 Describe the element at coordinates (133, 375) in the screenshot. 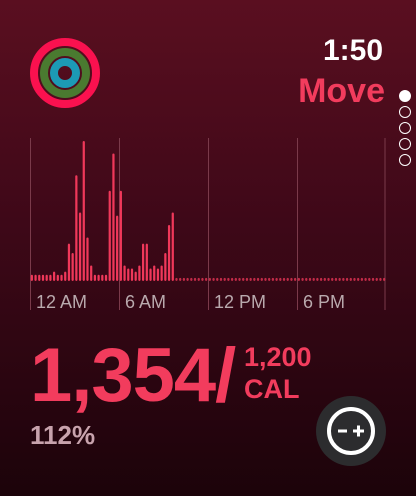

I see `calories-total: 1,354/` at that location.